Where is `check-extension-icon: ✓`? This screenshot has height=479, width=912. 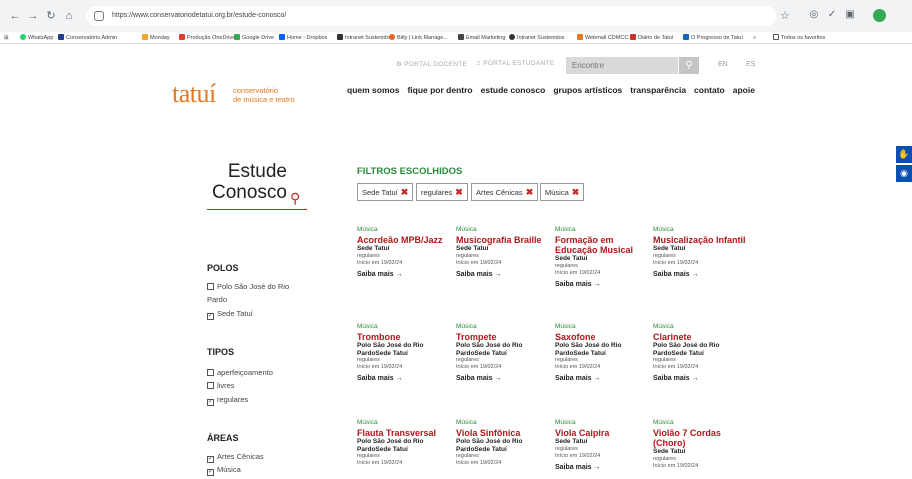
check-extension-icon: ✓ is located at coordinates (832, 15).